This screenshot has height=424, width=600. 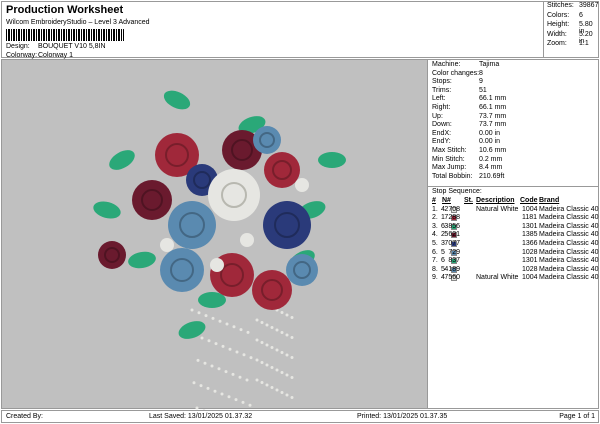 What do you see at coordinates (449, 150) in the screenshot?
I see `info-label: Max Stitch:` at bounding box center [449, 150].